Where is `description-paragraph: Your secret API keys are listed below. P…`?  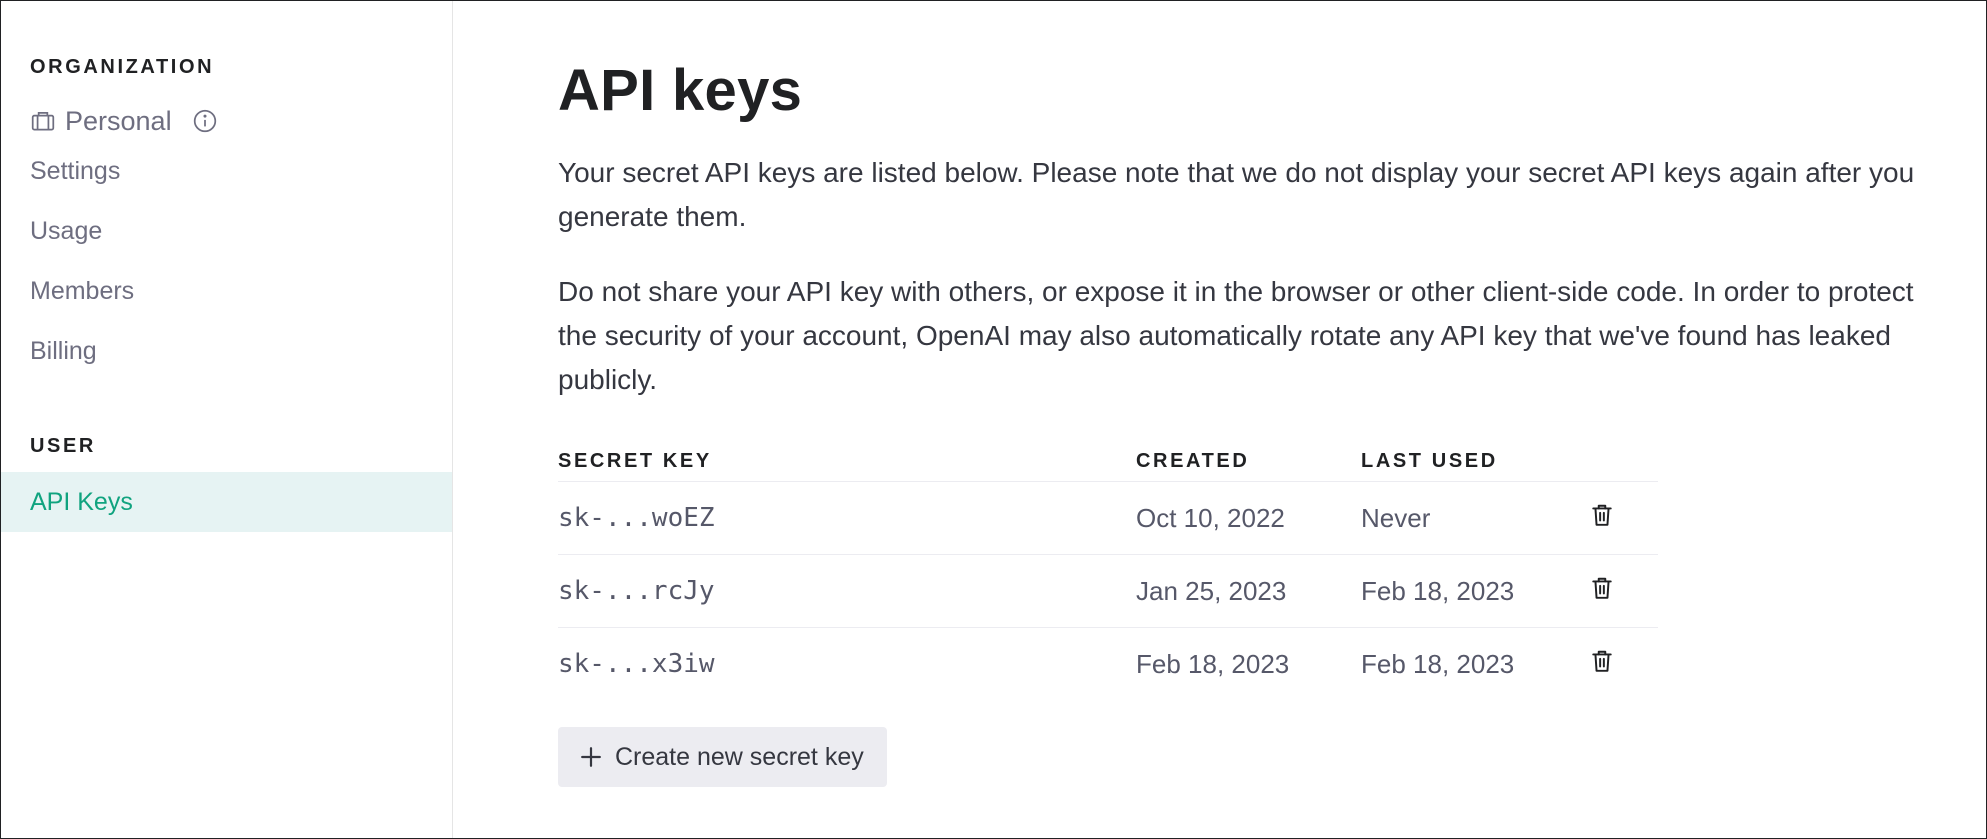
description-paragraph: Your secret API keys are listed below. P… is located at coordinates (1236, 194).